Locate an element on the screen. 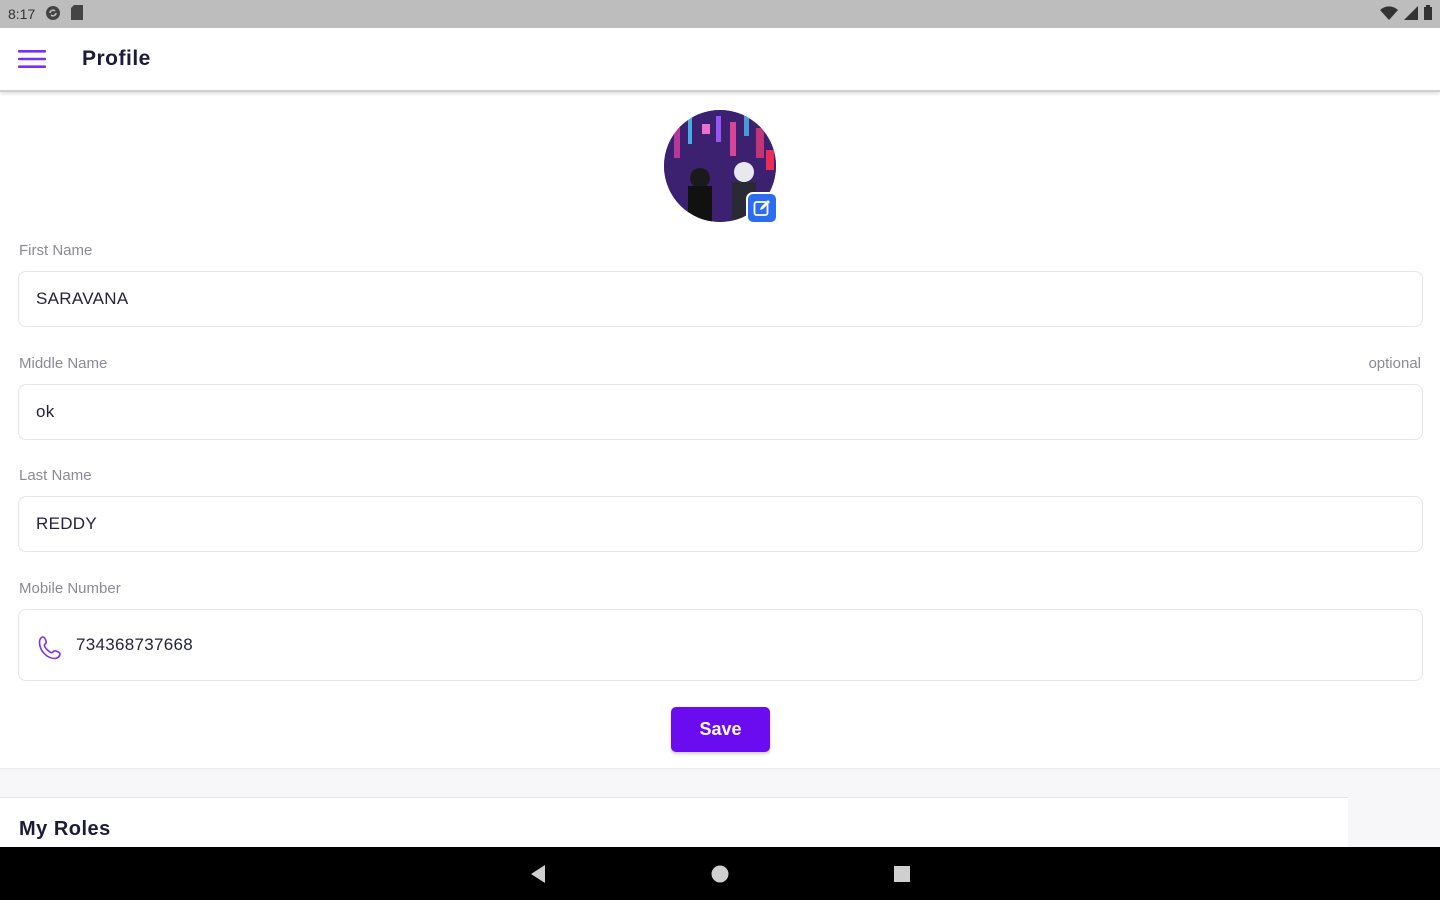  system-nav-bar is located at coordinates (720, 873).